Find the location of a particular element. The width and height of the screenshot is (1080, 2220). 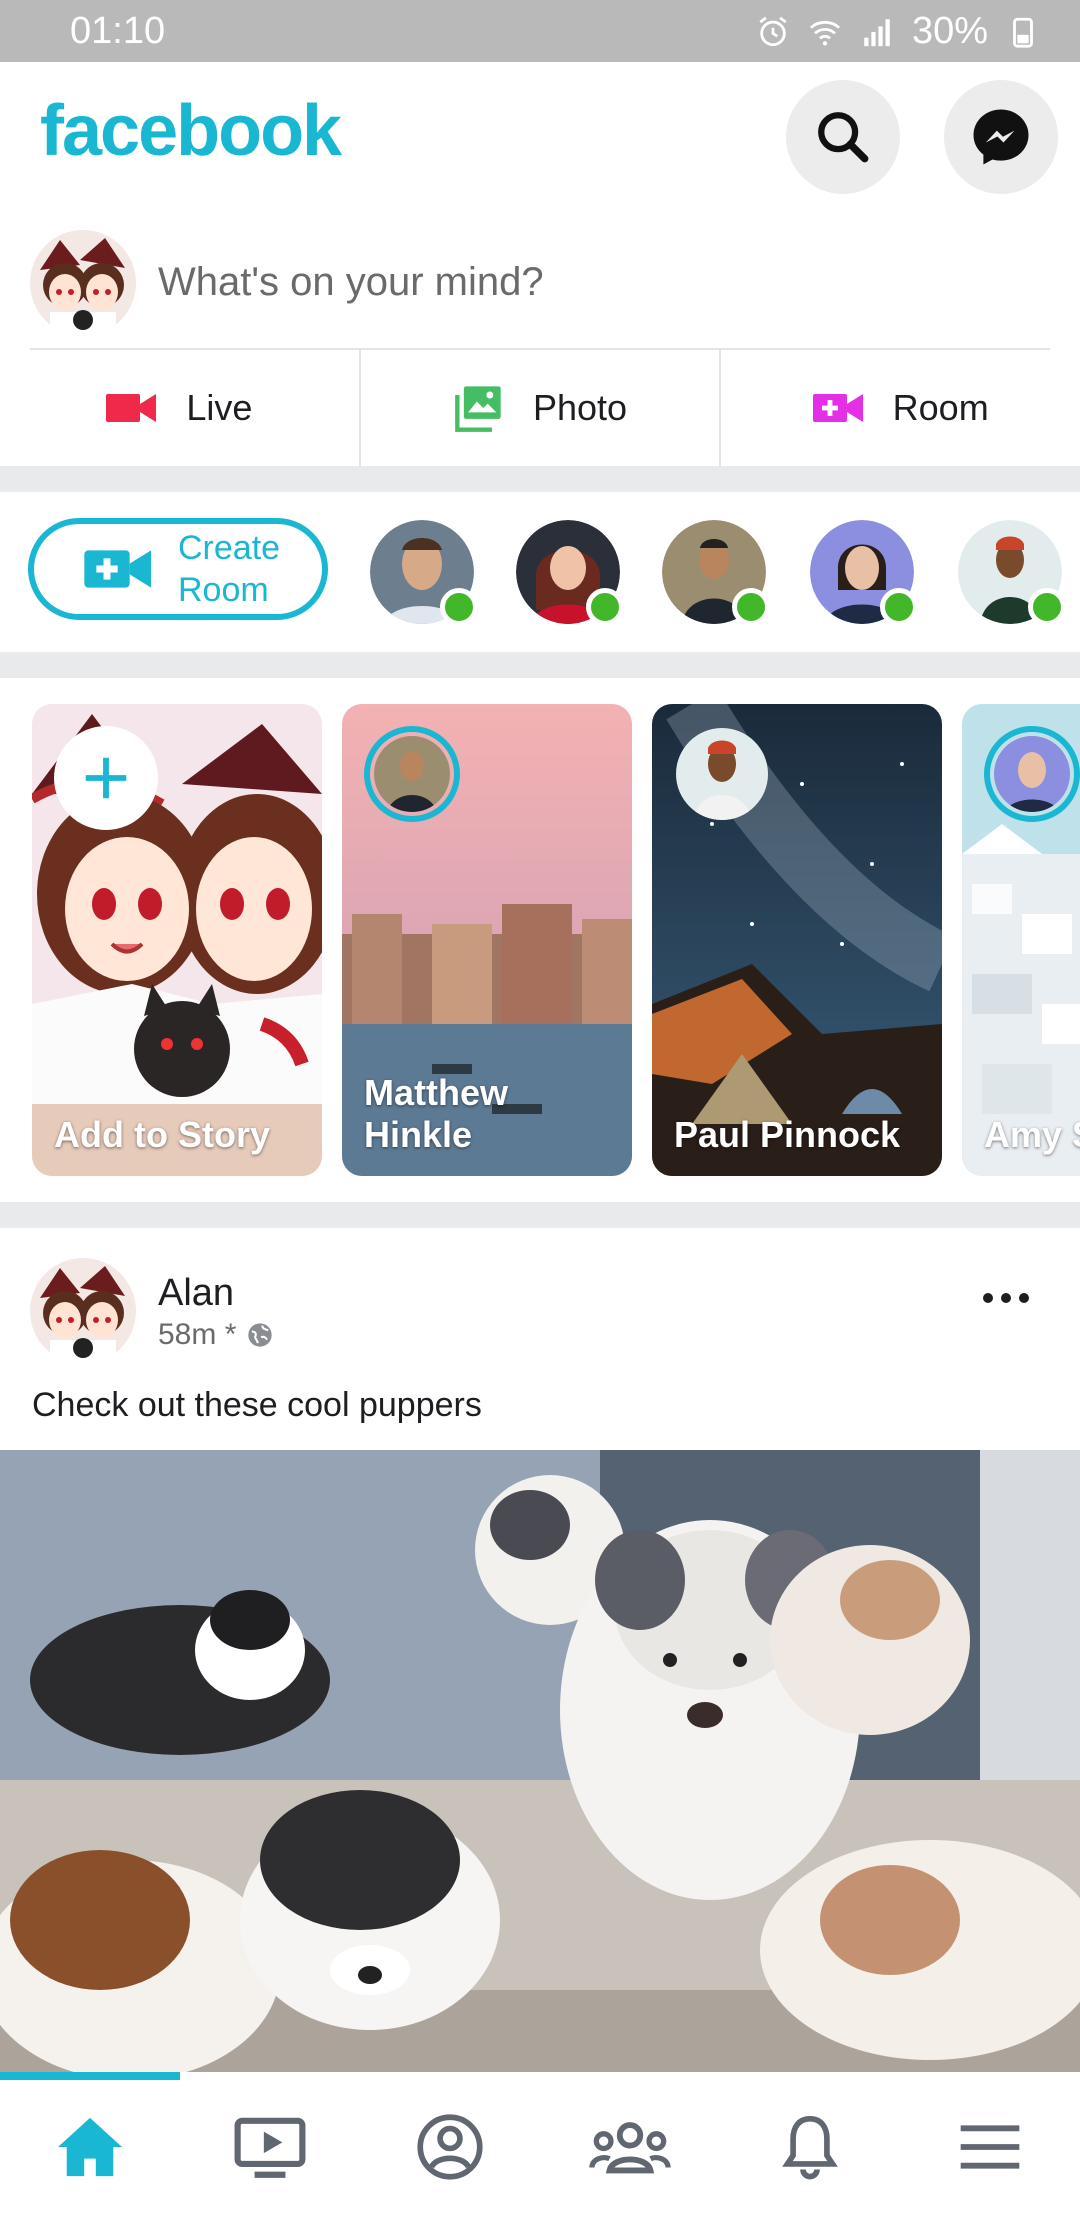

active-tab-indicator is located at coordinates (90, 2076).